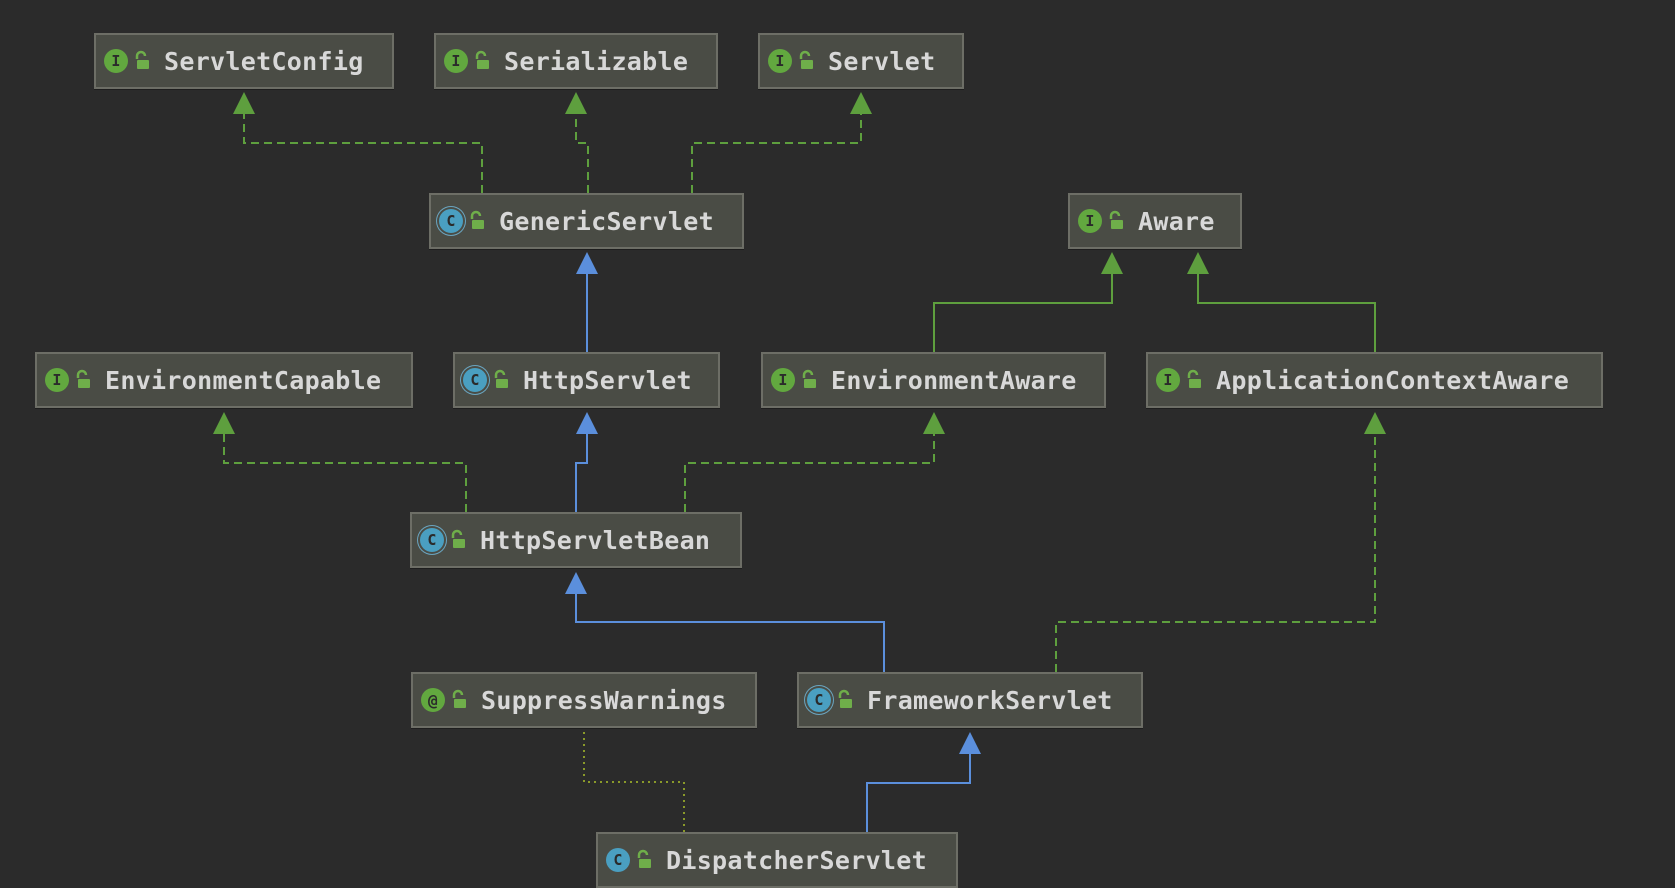  I want to click on node-serializable: I Serializable, so click(576, 61).